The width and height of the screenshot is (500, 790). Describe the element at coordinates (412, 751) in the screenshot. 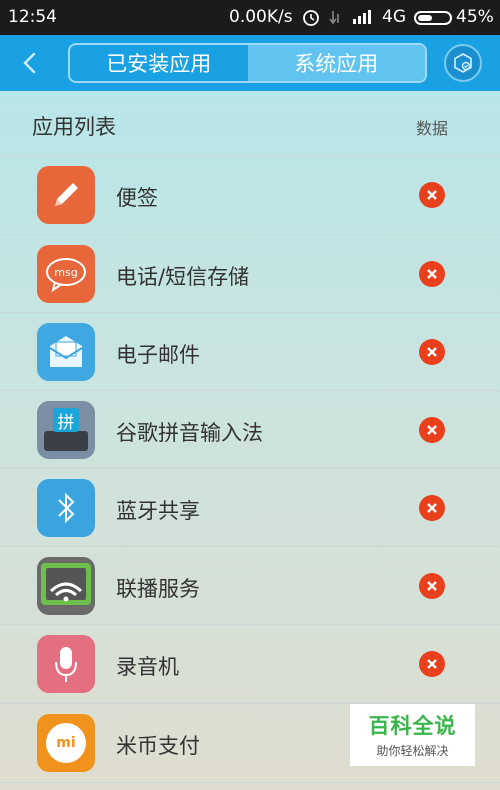

I see `watermark-subtitle: 助你轻松解决` at that location.